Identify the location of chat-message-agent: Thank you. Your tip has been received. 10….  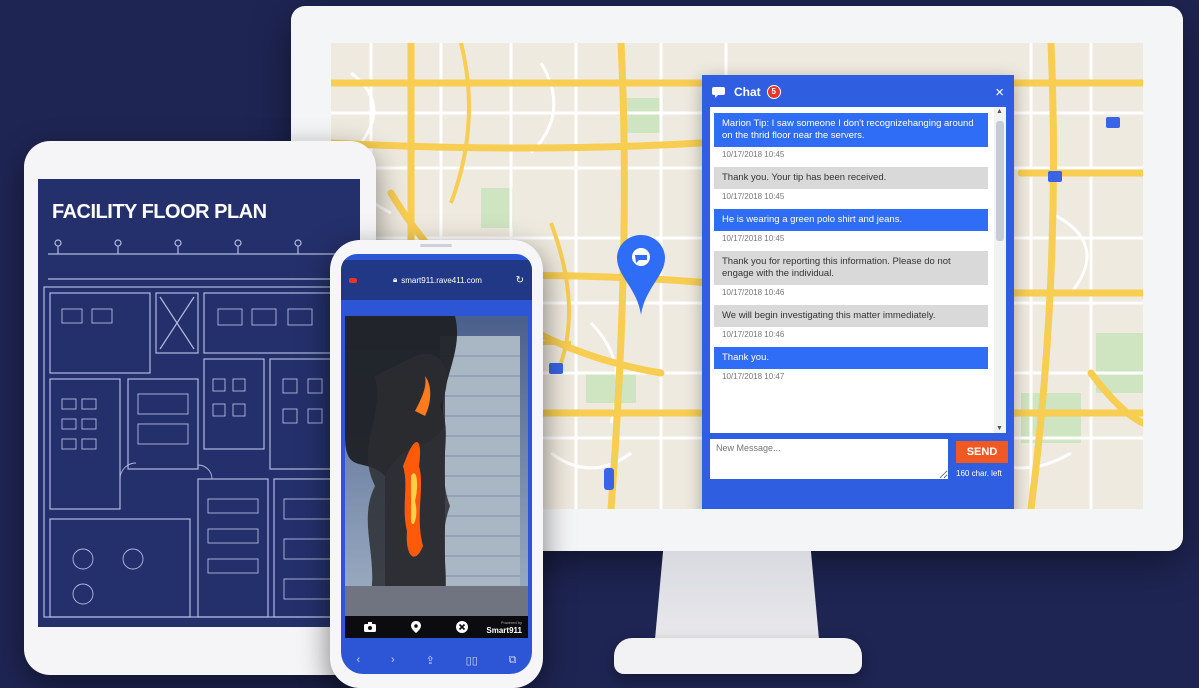
(851, 188).